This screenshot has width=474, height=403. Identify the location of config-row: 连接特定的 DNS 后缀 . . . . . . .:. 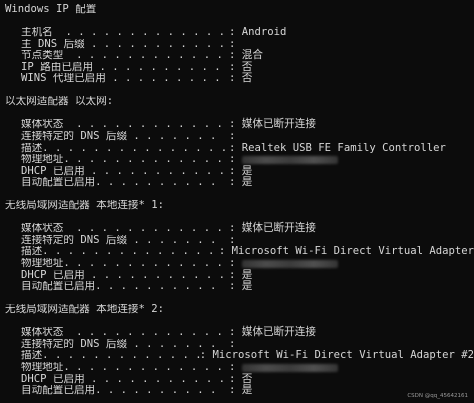
(239, 136).